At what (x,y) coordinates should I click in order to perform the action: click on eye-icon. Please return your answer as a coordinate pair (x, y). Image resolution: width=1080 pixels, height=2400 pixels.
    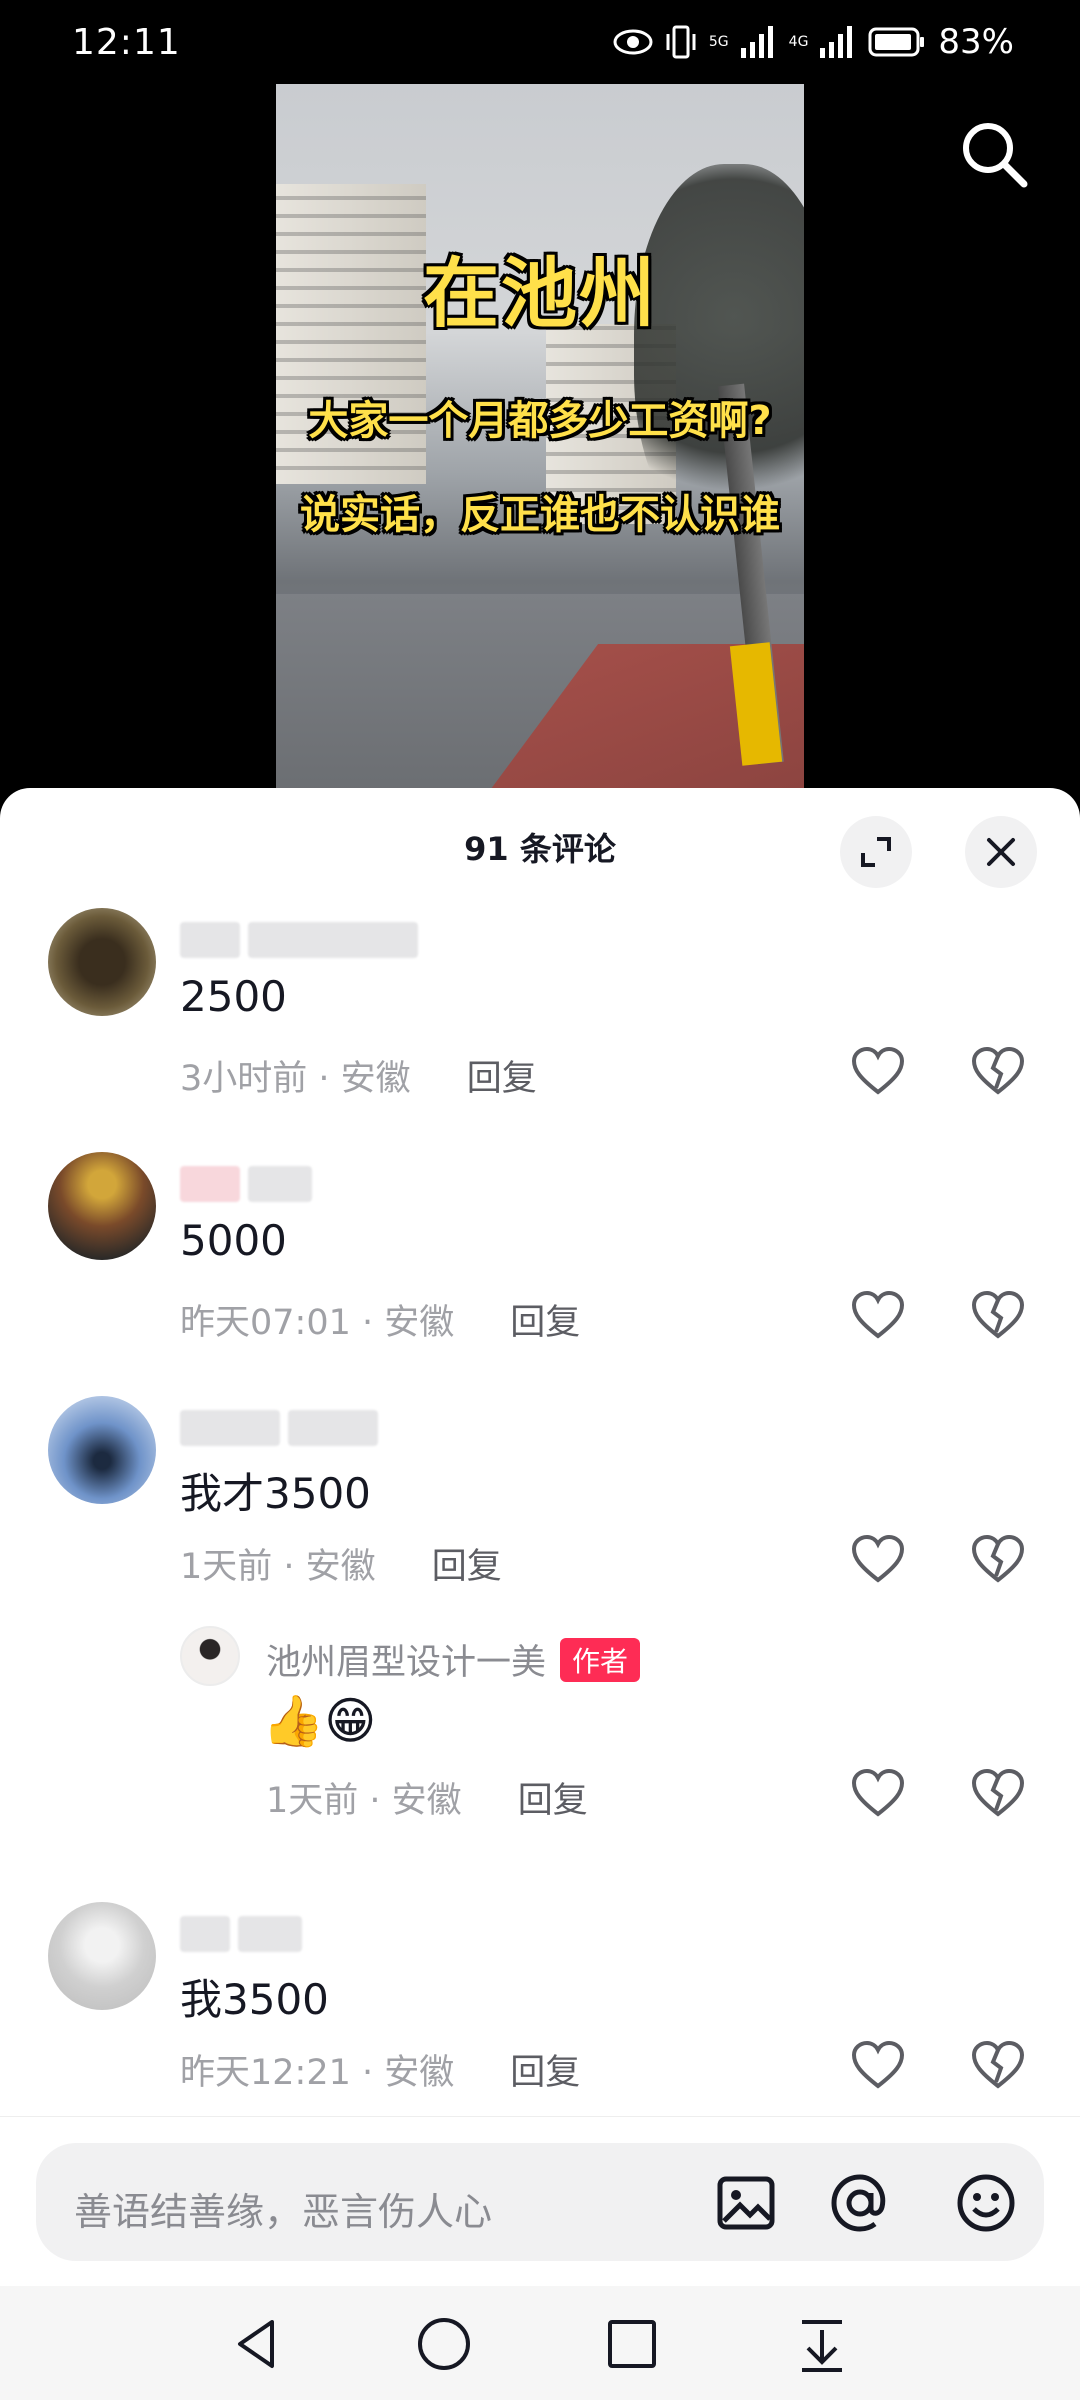
    Looking at the image, I should click on (633, 42).